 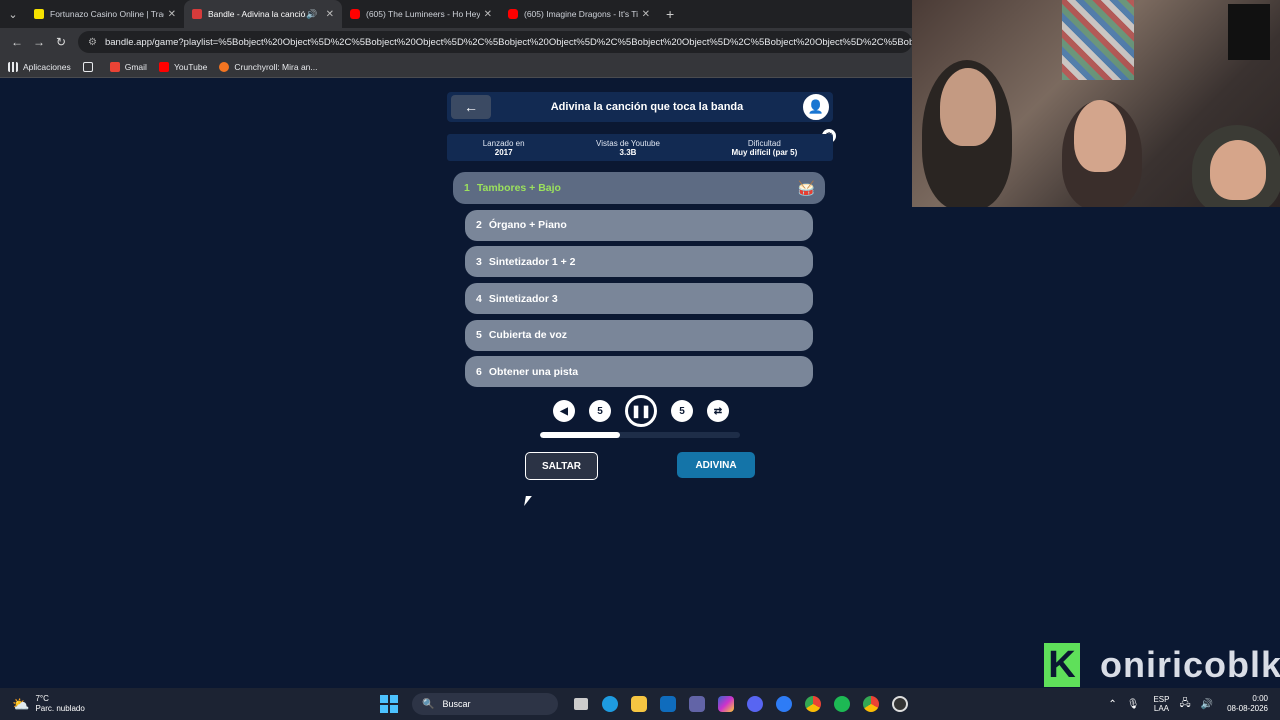 What do you see at coordinates (716, 465) in the screenshot?
I see `guess-button: ADIVINA` at bounding box center [716, 465].